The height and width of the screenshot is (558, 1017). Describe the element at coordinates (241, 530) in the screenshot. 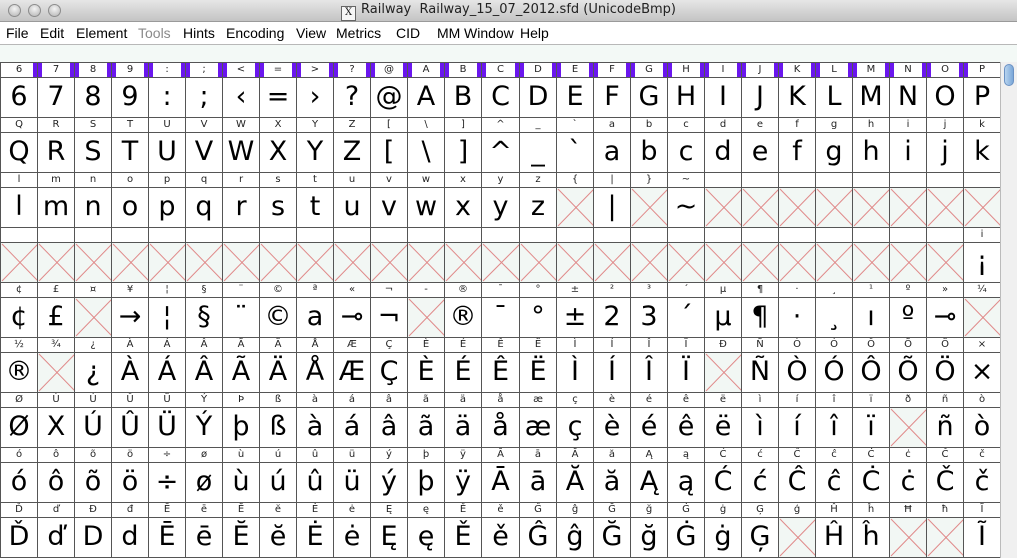

I see `glyph-cell: ĔĔ` at that location.